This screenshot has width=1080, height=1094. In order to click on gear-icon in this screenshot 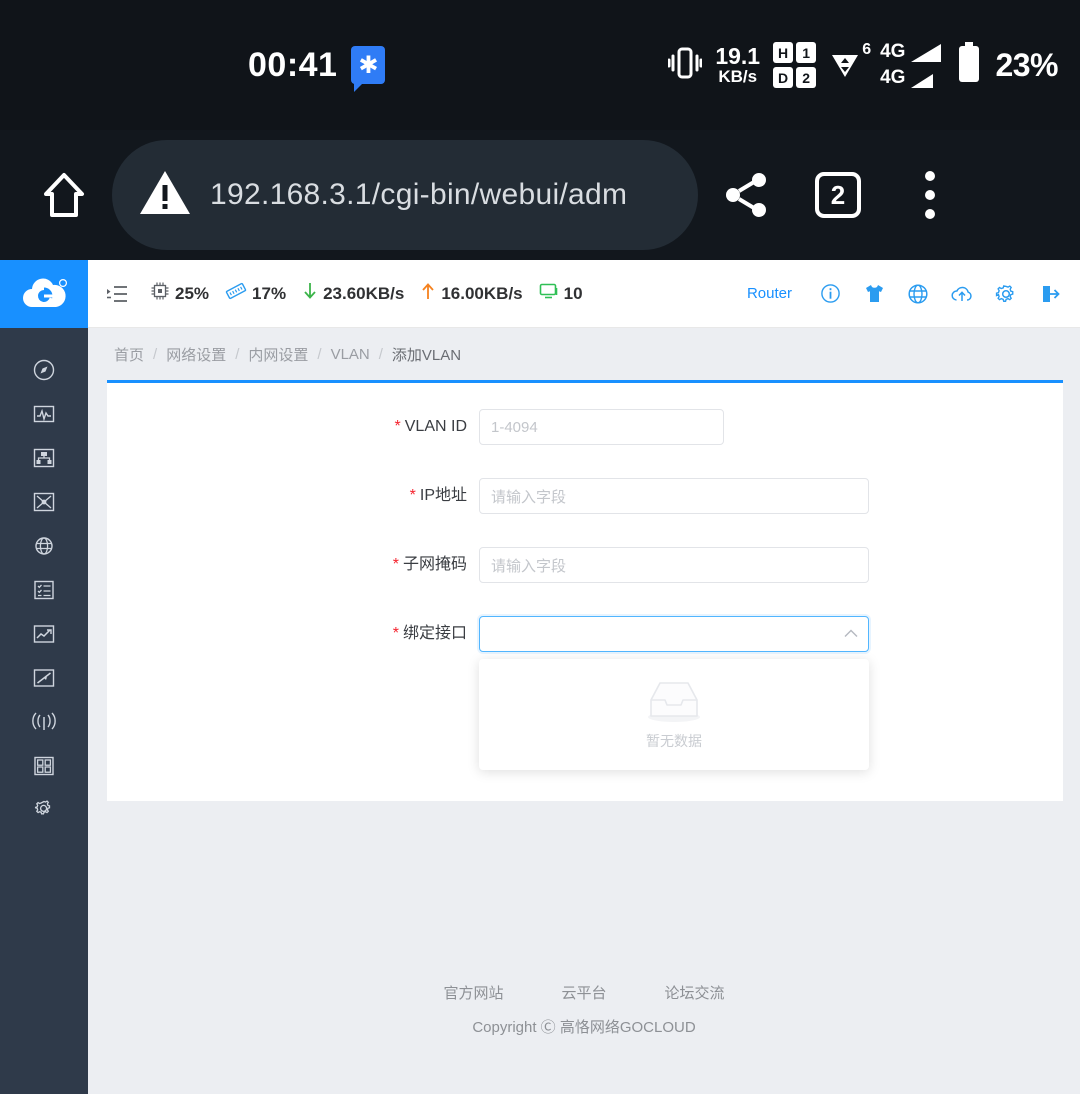, I will do `click(1006, 294)`.